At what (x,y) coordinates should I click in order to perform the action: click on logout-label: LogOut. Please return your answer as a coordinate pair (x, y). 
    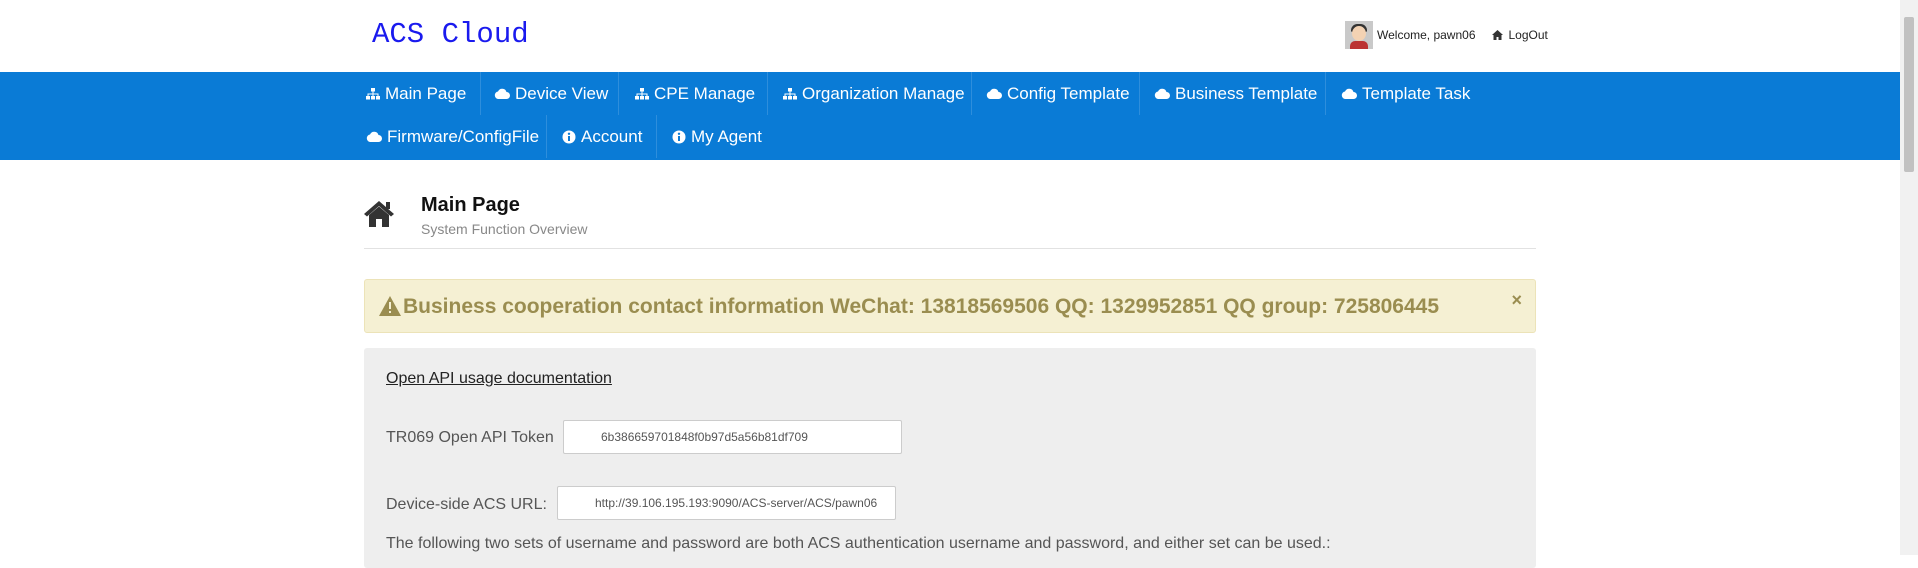
    Looking at the image, I should click on (1528, 35).